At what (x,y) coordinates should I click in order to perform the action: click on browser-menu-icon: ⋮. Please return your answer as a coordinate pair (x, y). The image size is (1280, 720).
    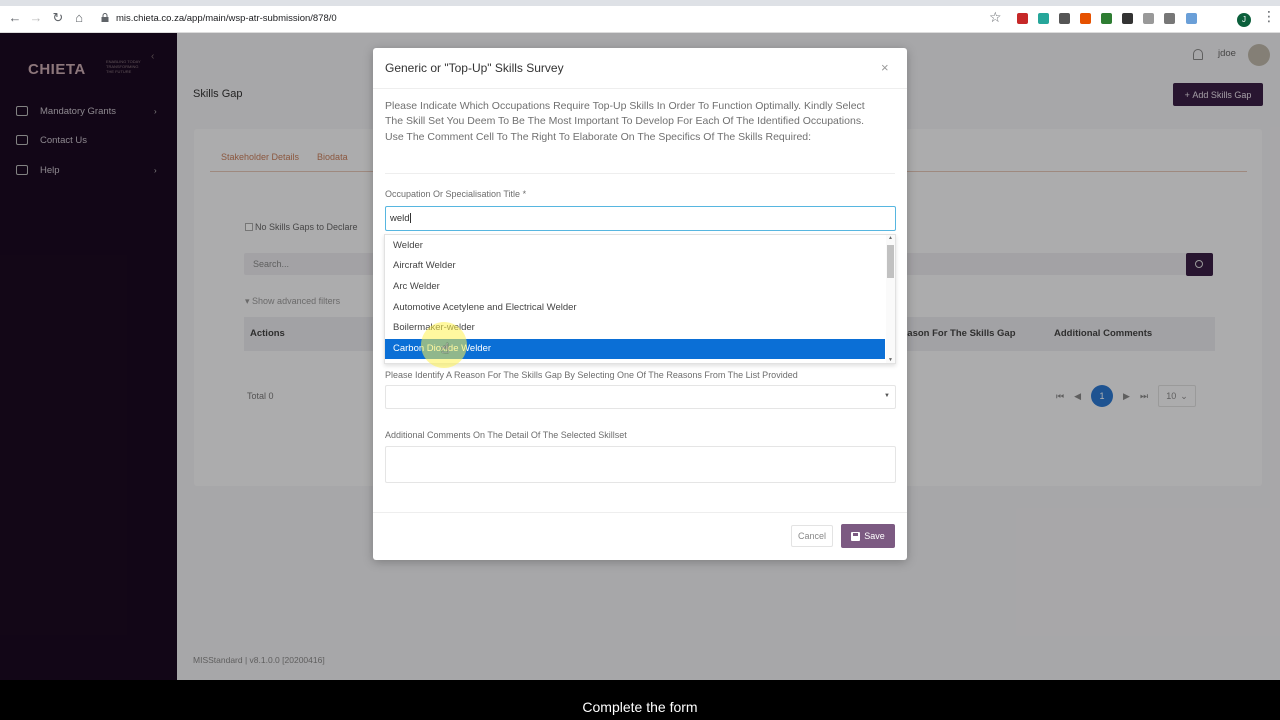
    Looking at the image, I should click on (1269, 16).